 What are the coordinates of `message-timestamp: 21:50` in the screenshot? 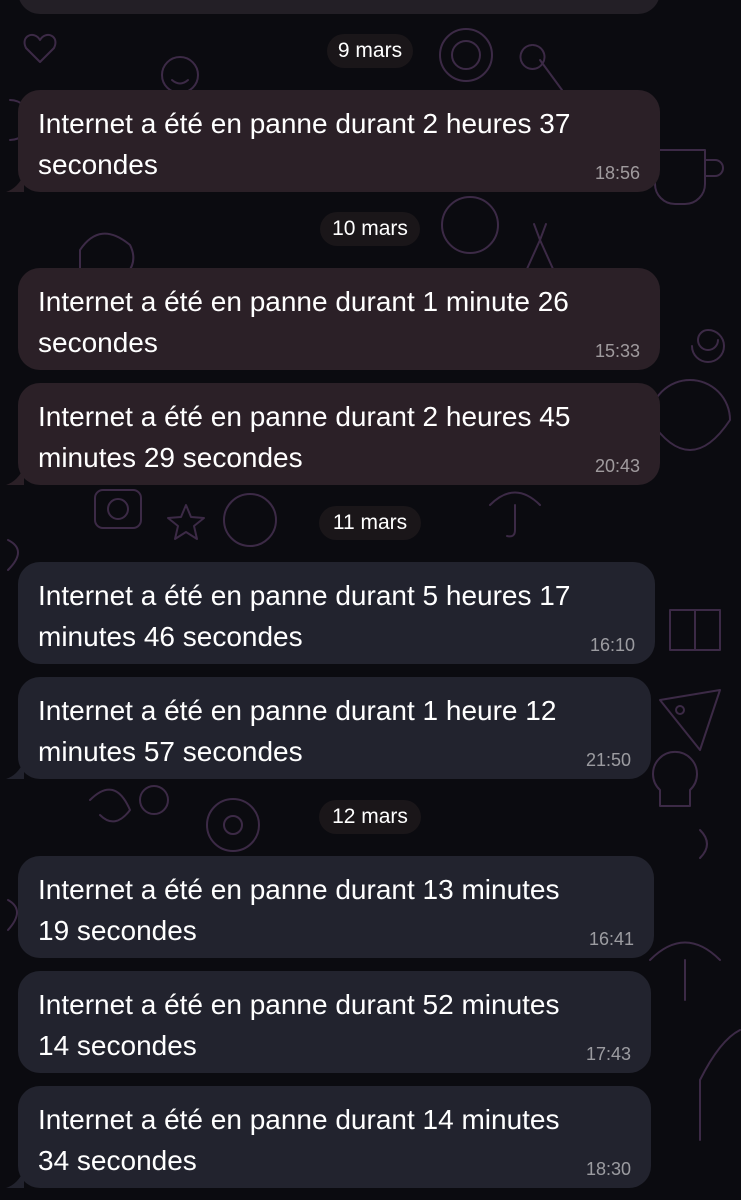 It's located at (608, 760).